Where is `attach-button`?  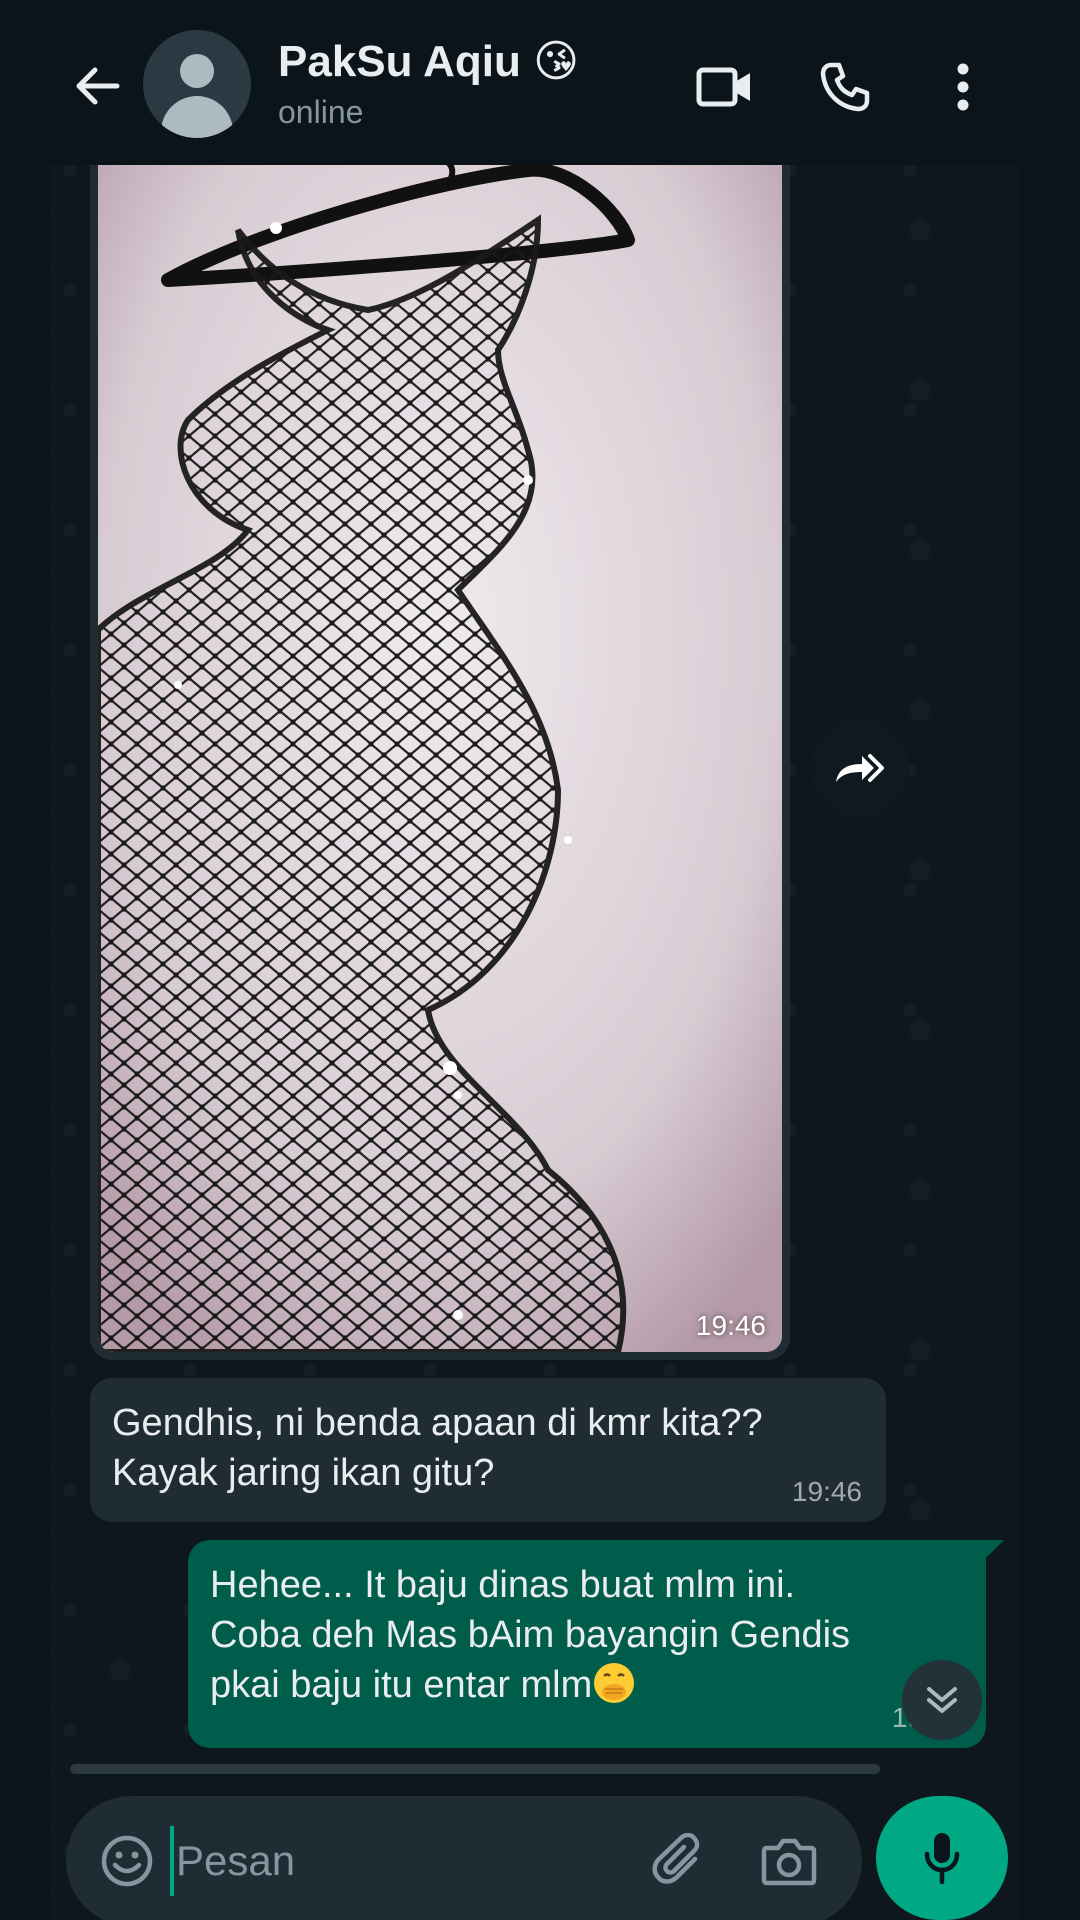 attach-button is located at coordinates (679, 1861).